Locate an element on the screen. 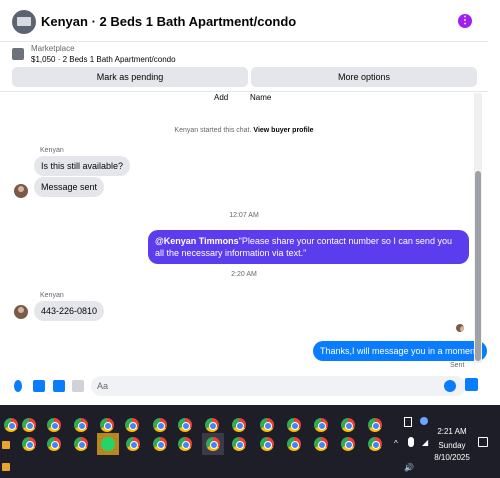  listing-thumbnail is located at coordinates (24, 22).